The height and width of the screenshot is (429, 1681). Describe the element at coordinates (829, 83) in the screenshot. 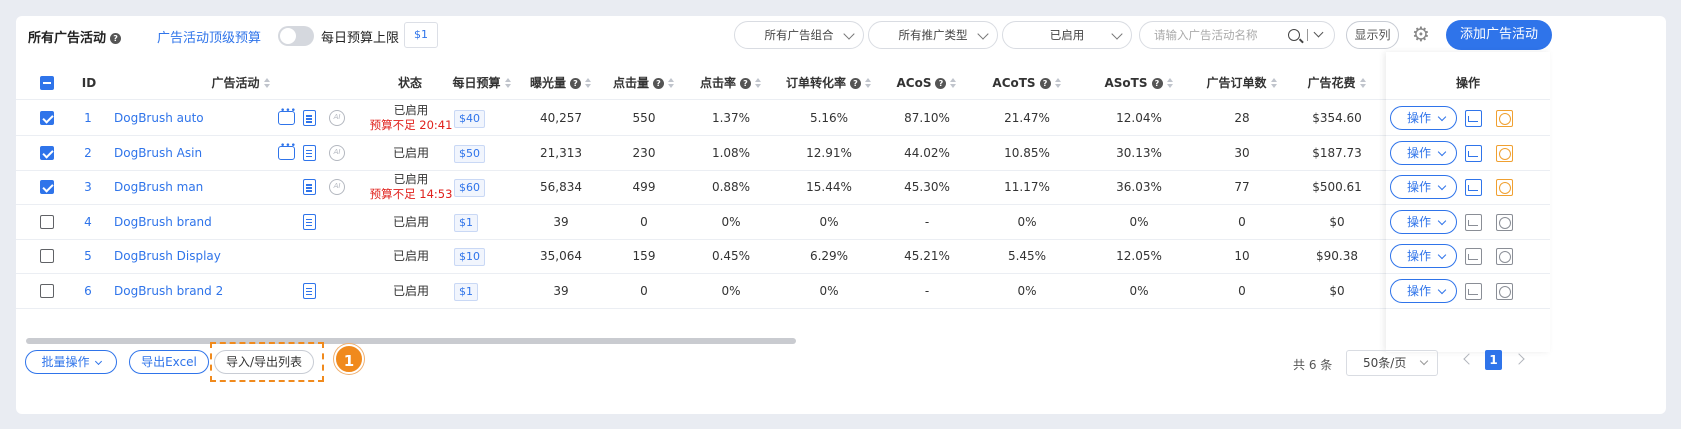

I see `header-cvr: 订单转化率?` at that location.